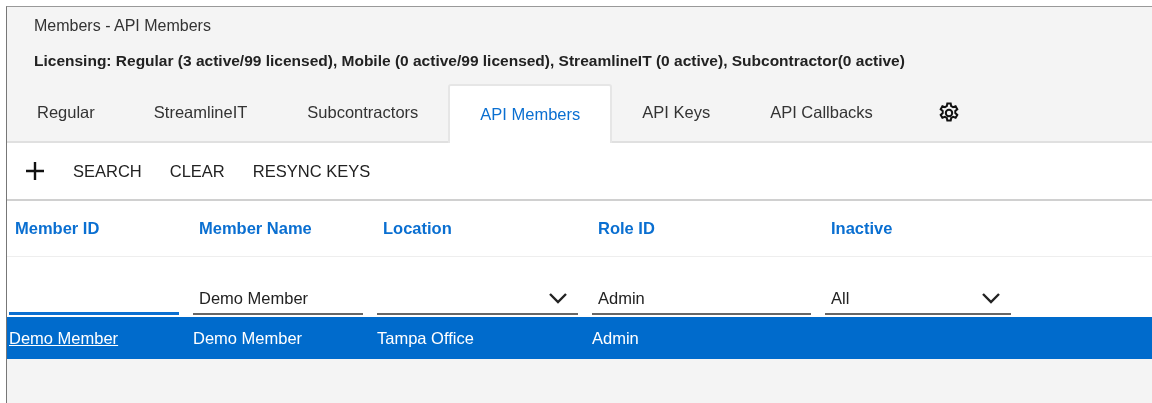  I want to click on add-icon, so click(35, 171).